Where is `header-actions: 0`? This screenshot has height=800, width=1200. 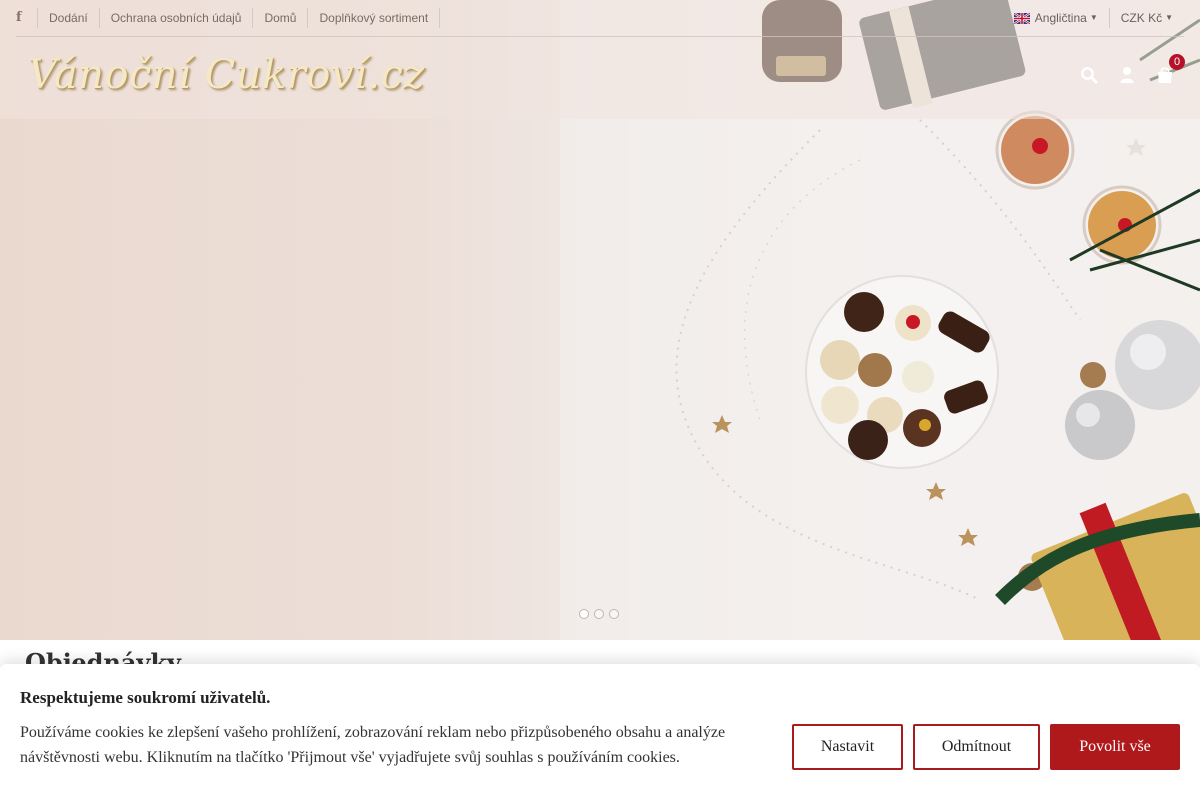 header-actions: 0 is located at coordinates (1132, 69).